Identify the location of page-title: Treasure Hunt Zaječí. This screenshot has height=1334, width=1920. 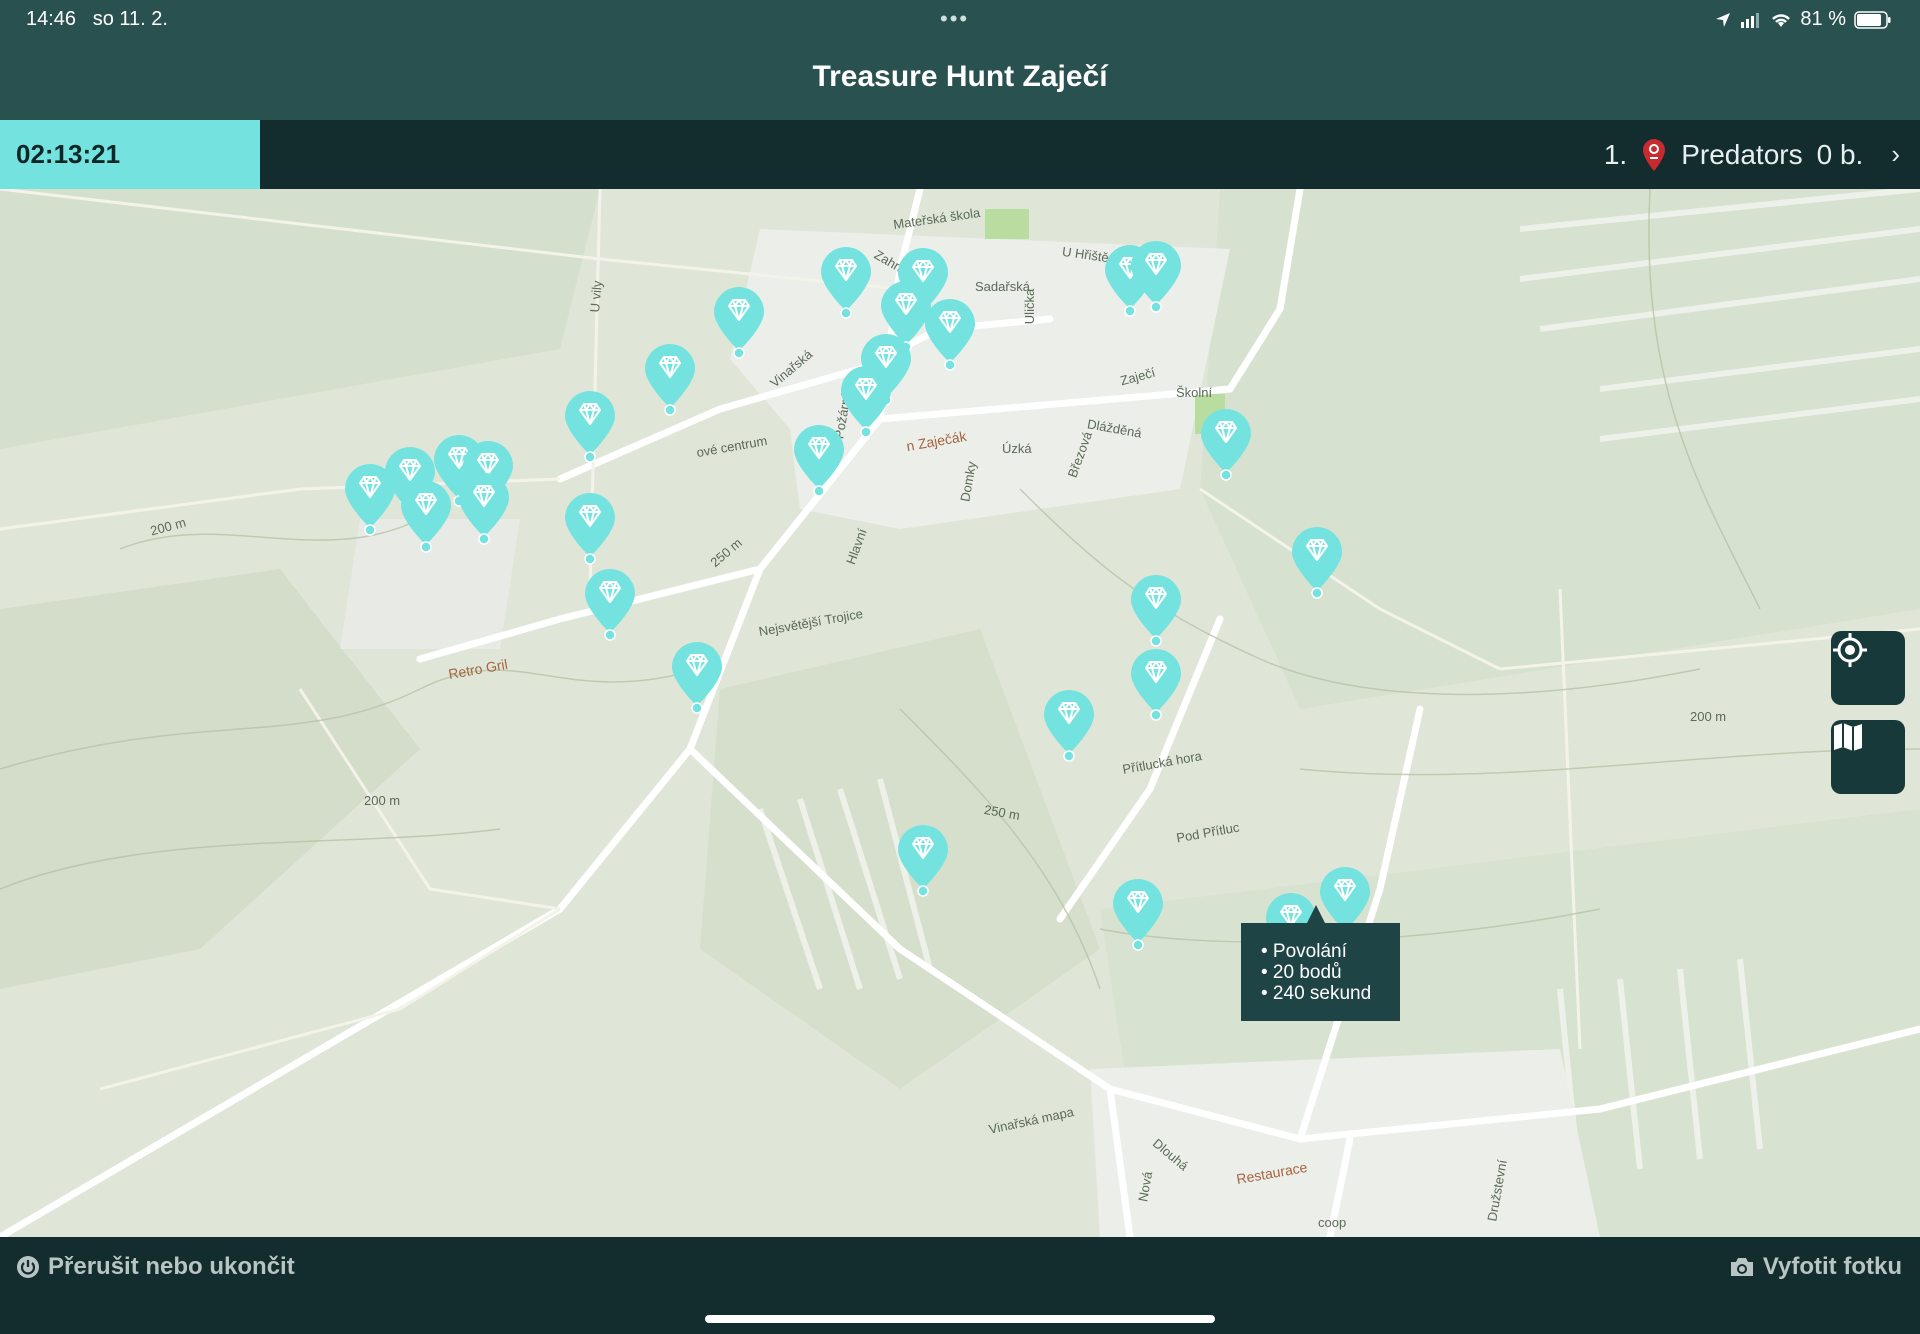
(960, 76).